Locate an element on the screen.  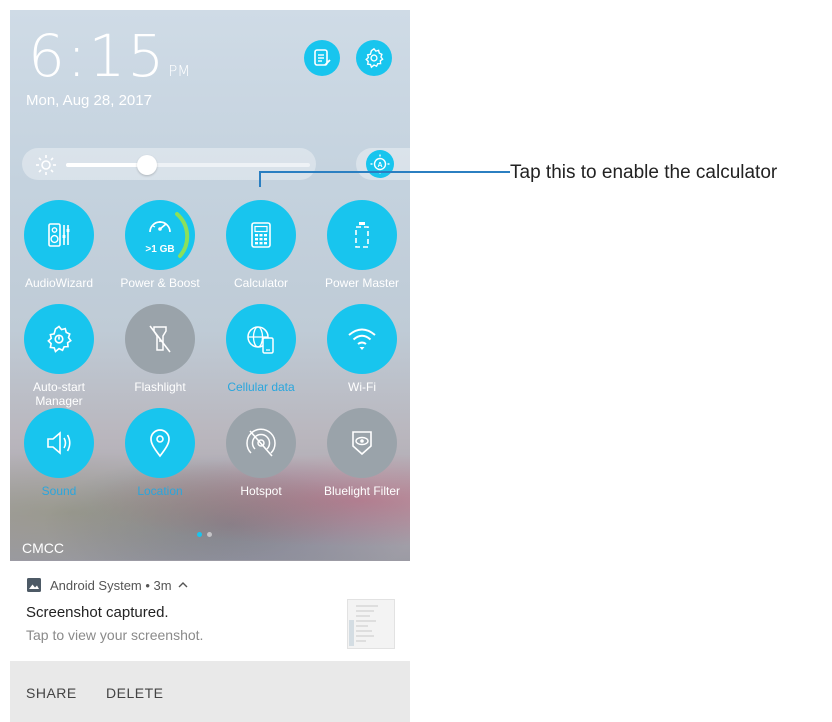
tile-audiowizard: AudioWizard is located at coordinates (59, 245).